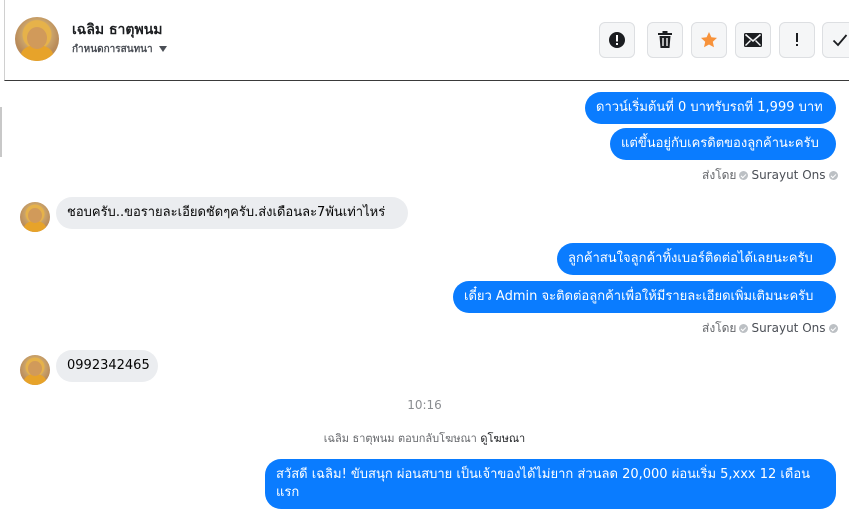 The width and height of the screenshot is (849, 515). I want to click on exclamation-icon, so click(797, 39).